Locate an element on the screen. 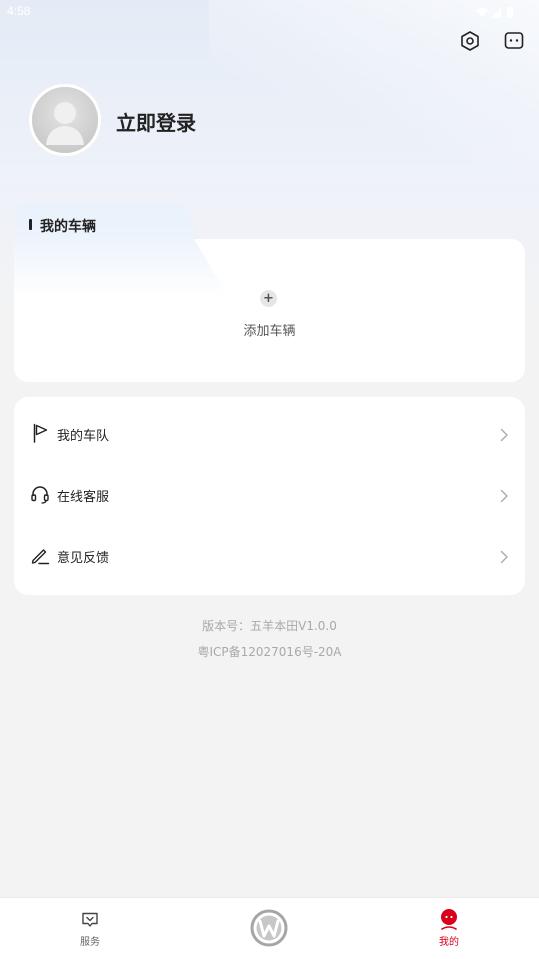 The image size is (539, 959). signal-icon is located at coordinates (496, 13).